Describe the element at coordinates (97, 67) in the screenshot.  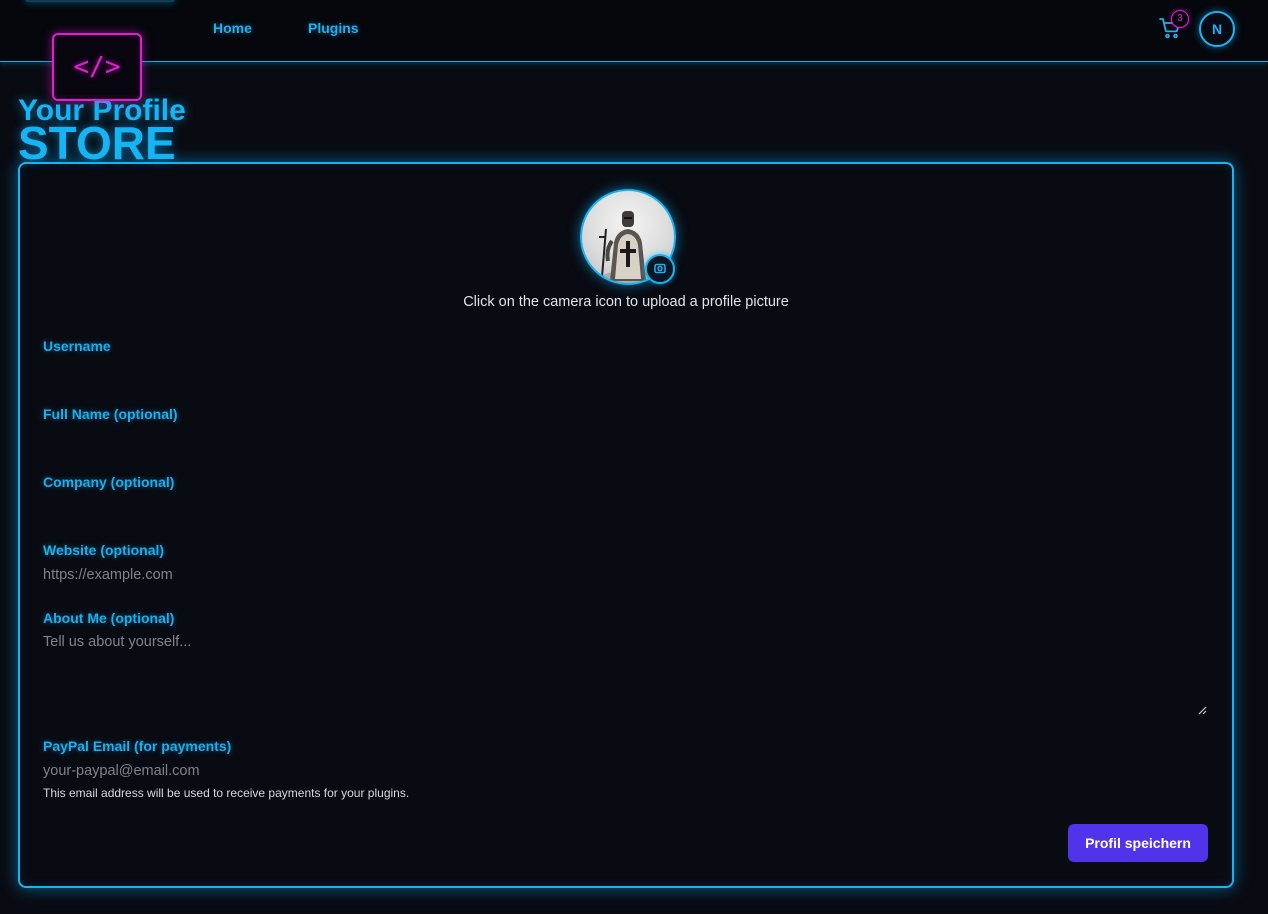
I see `code-logo-icon: </>` at that location.